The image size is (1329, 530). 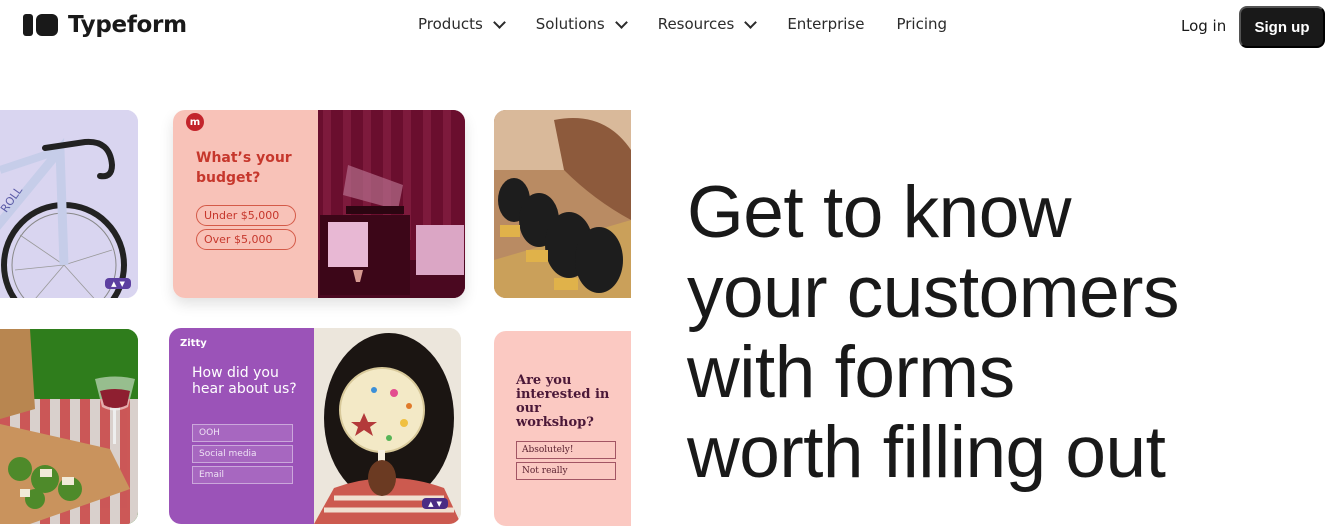 I want to click on bike-form-card: ROLL ▲ ▼, so click(x=69, y=204).